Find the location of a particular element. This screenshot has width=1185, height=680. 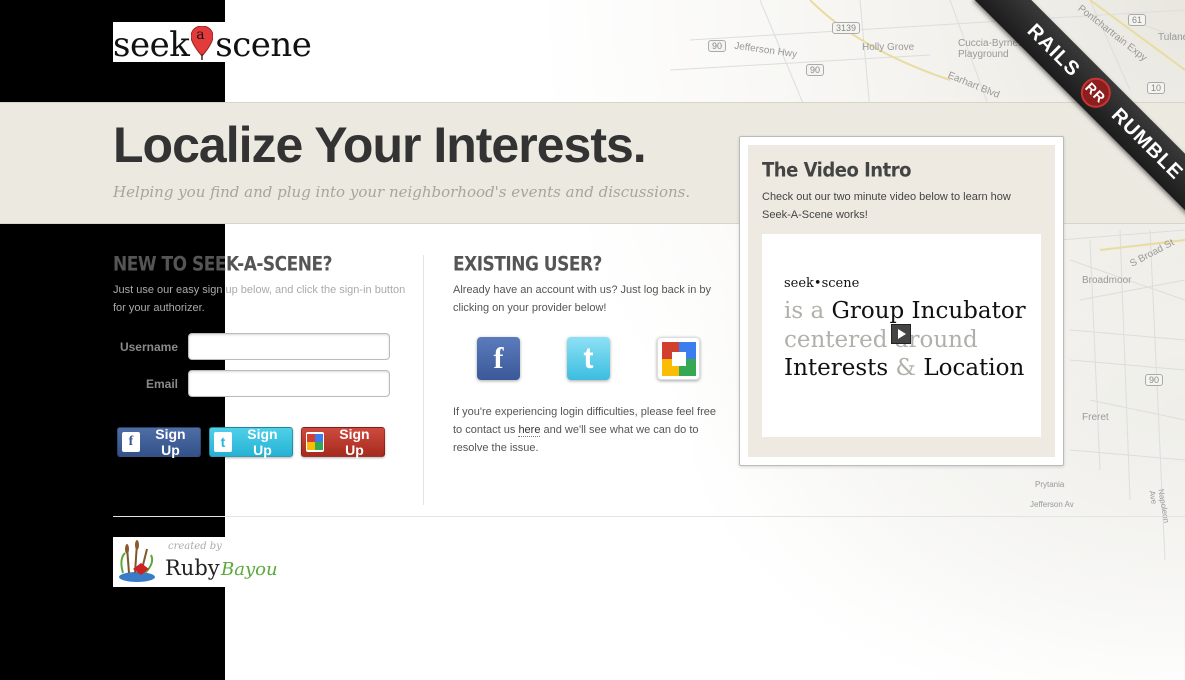

map-label-freret: Freret is located at coordinates (1095, 417).